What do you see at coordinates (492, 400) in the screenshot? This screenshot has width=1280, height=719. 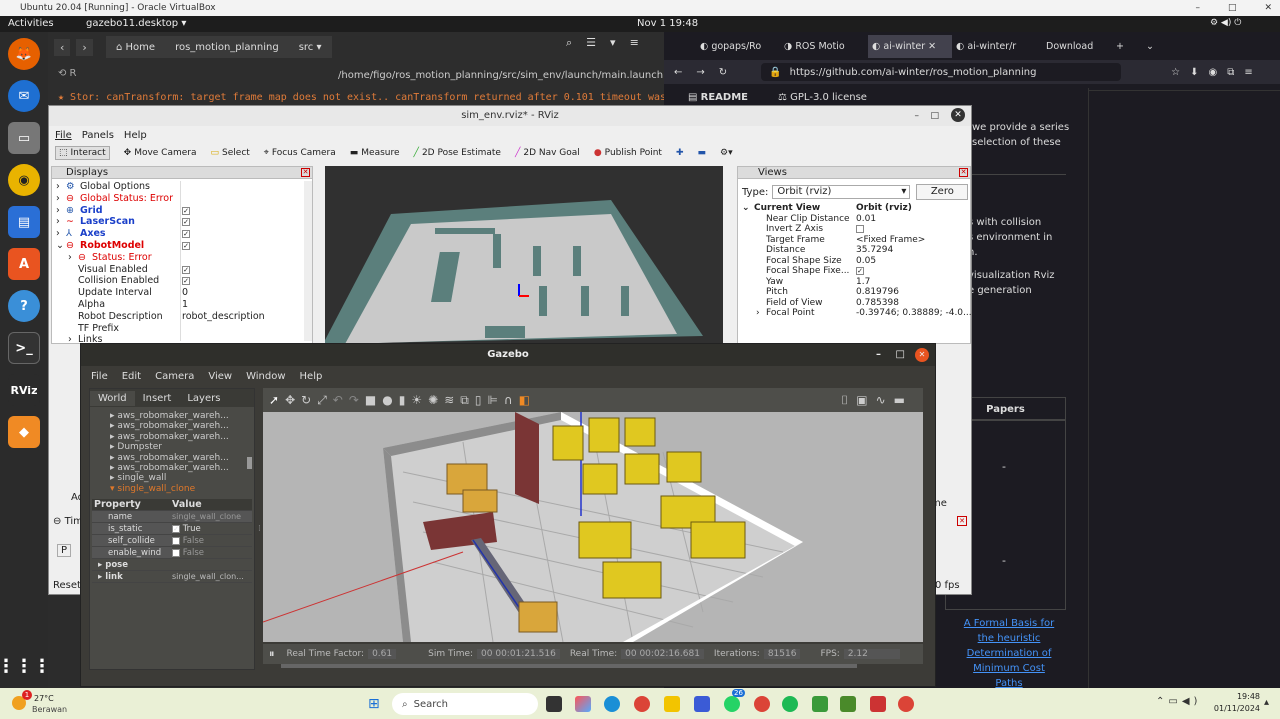 I see `align-icon: ⊫` at bounding box center [492, 400].